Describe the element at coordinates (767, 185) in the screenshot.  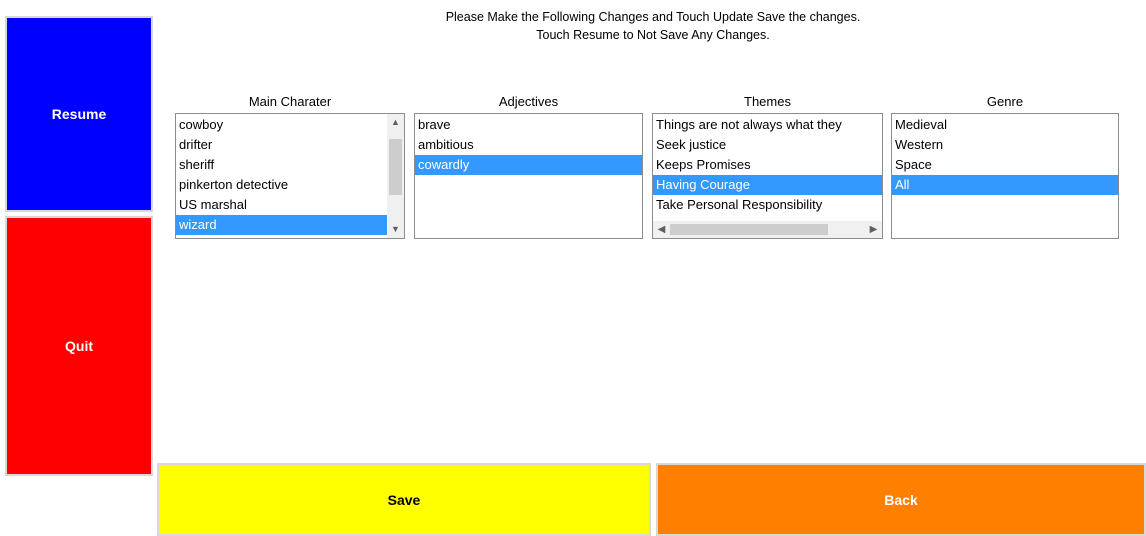
I see `list-item: Having Courage` at that location.